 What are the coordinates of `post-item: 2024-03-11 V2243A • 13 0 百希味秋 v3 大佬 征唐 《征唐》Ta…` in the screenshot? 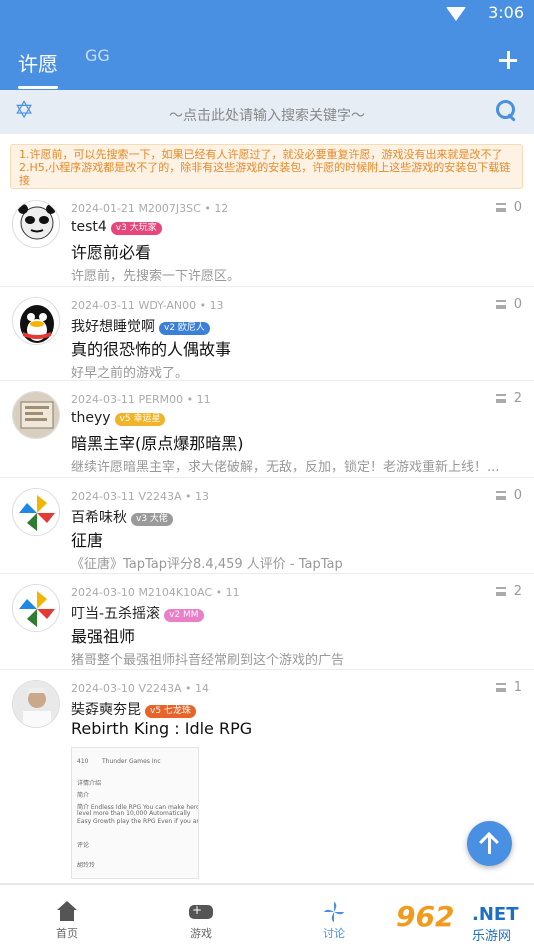 It's located at (267, 526).